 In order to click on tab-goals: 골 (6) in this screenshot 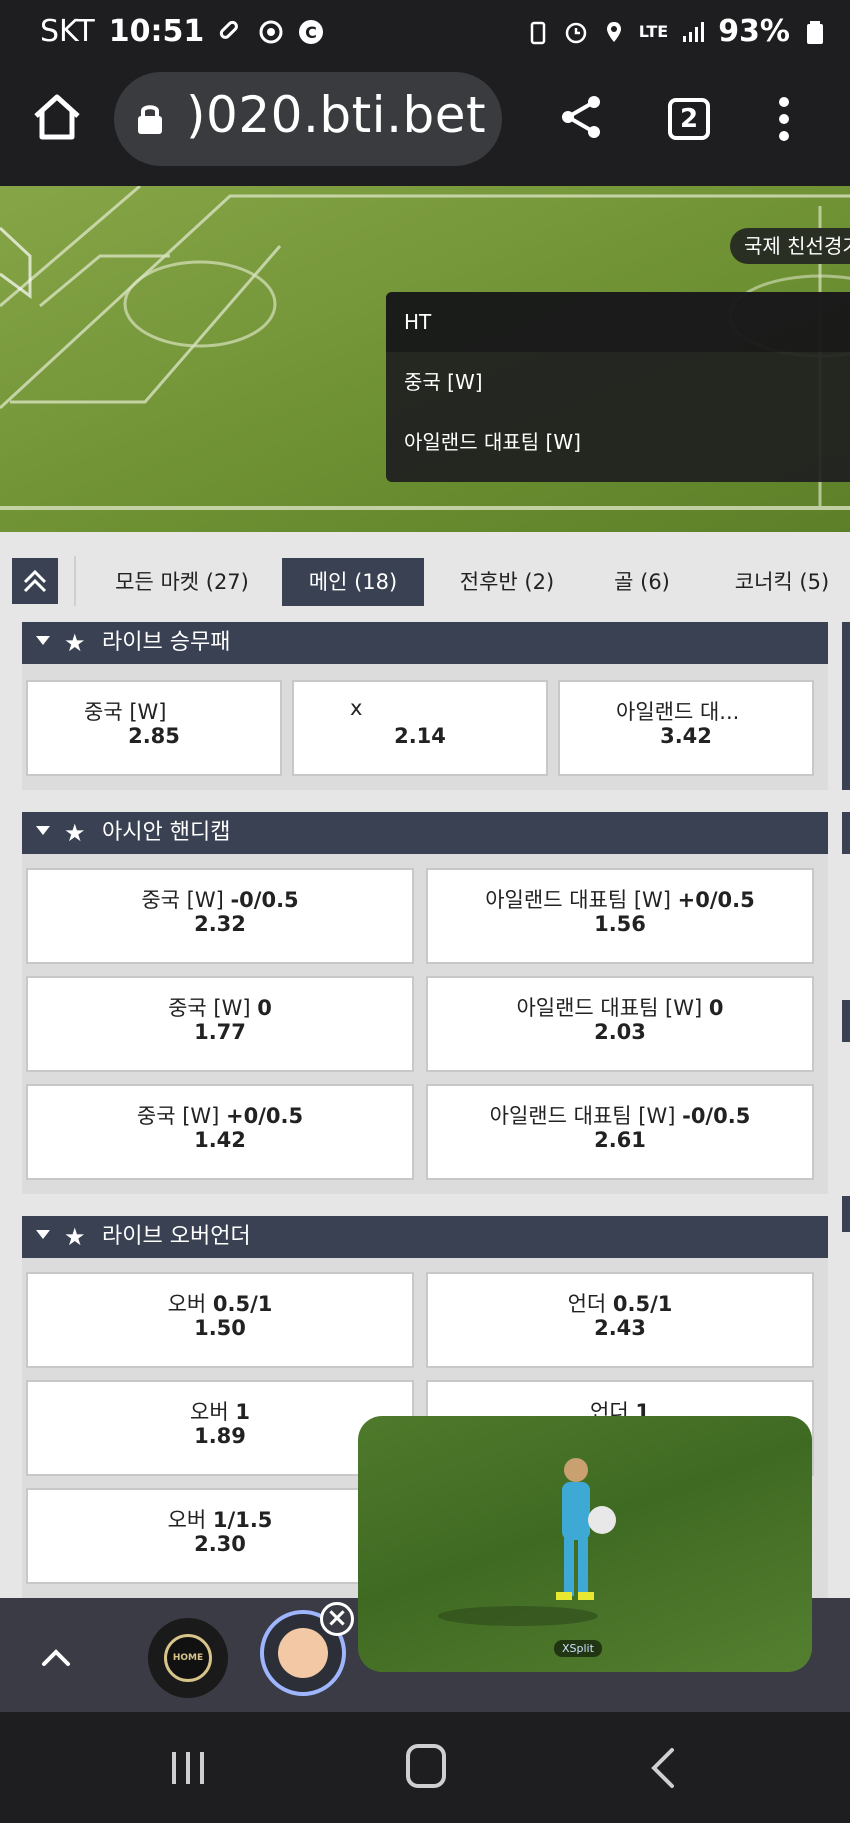, I will do `click(642, 582)`.